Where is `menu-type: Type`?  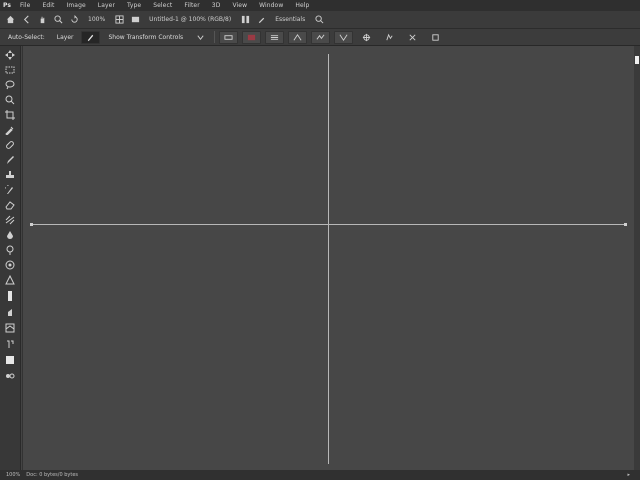 menu-type: Type is located at coordinates (134, 5).